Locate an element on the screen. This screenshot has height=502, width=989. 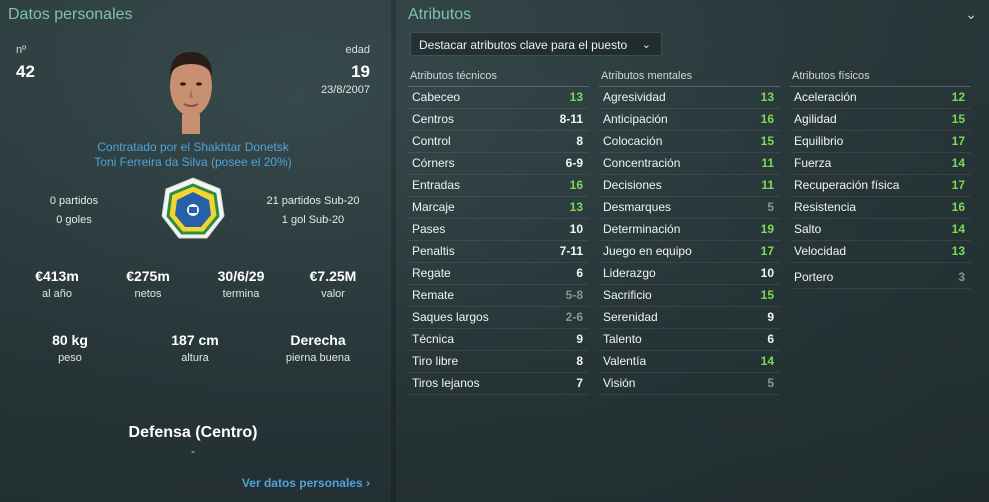
dropdown-chevron-icon: ⌄ is located at coordinates (646, 45).